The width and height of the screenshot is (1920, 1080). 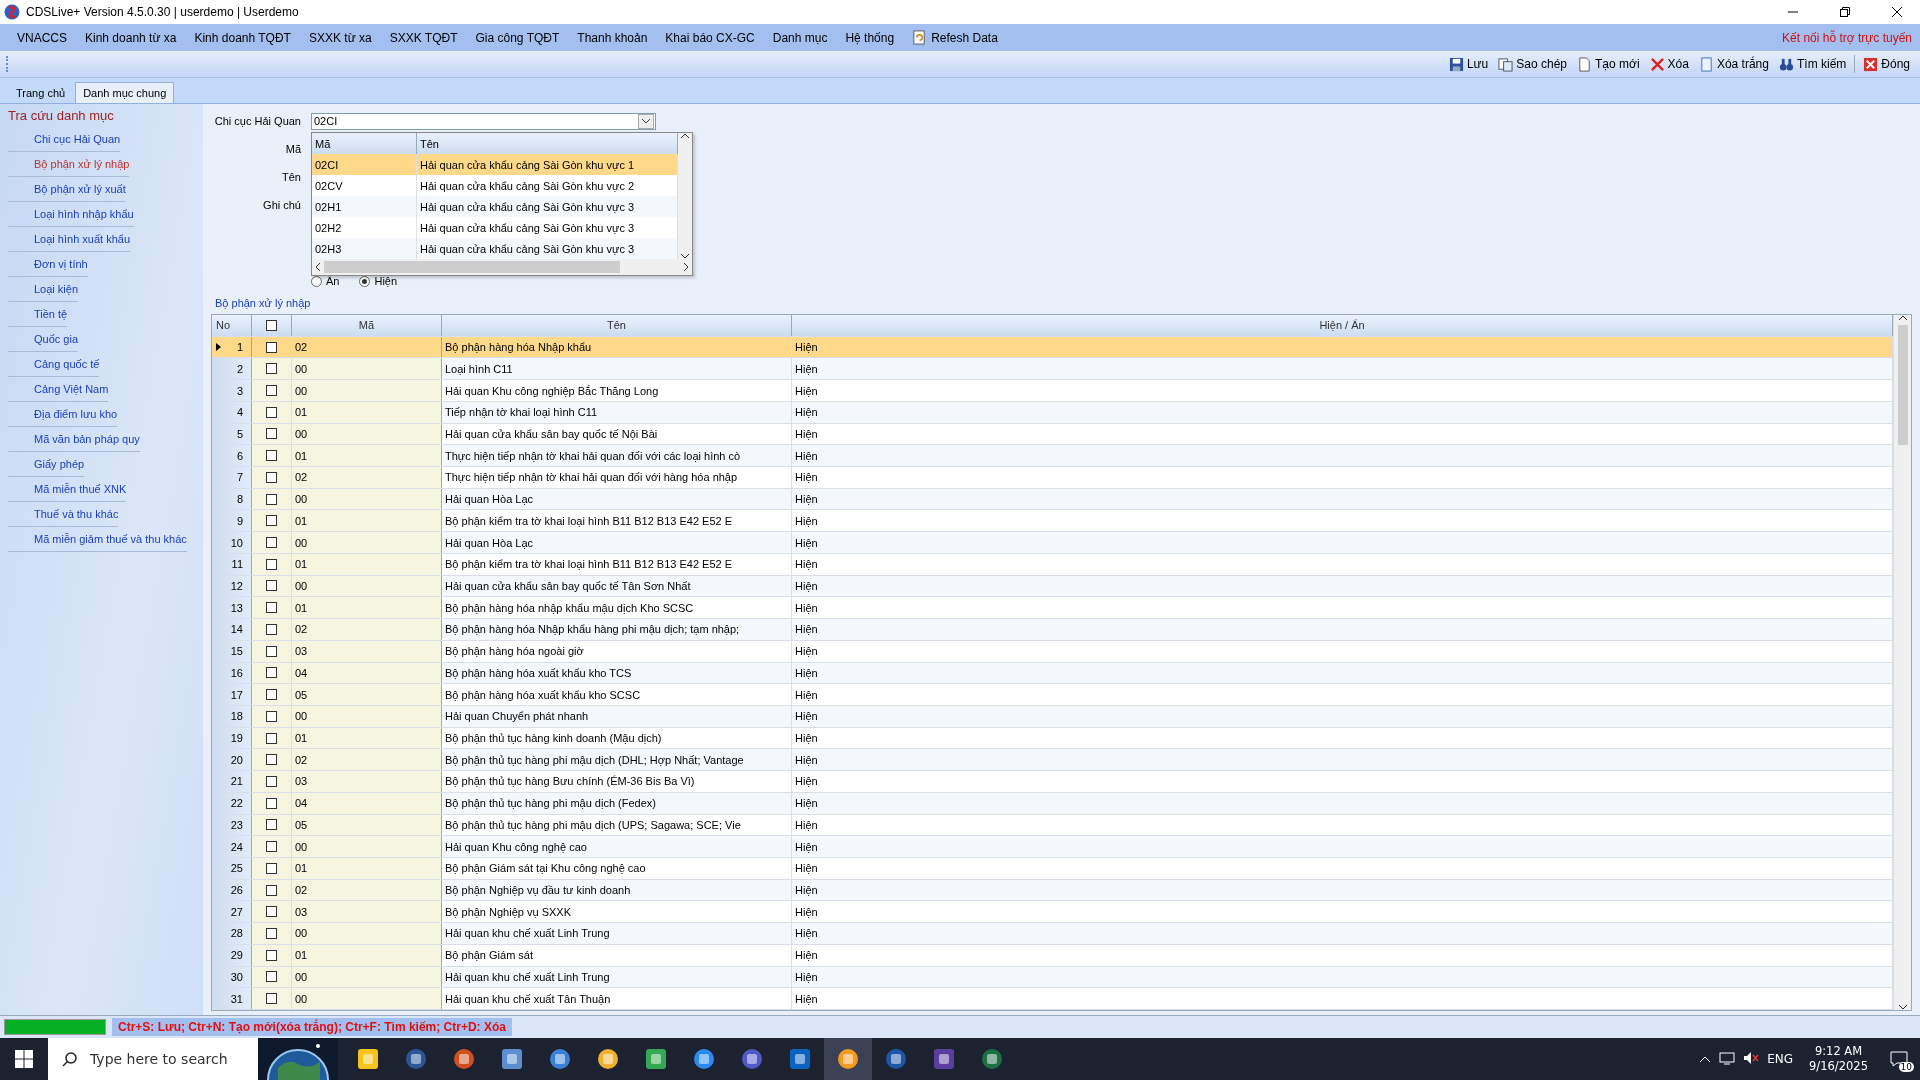 What do you see at coordinates (1886, 64) in the screenshot?
I see `toolbar-button: Đóng` at bounding box center [1886, 64].